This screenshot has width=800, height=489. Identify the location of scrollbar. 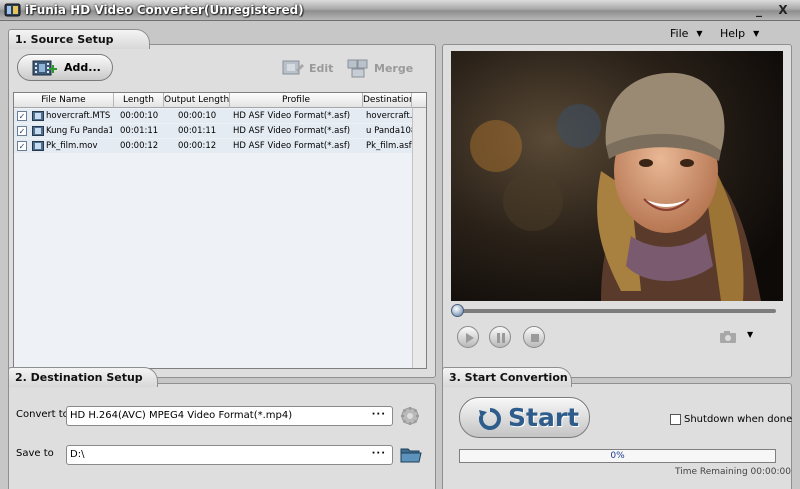
(419, 238).